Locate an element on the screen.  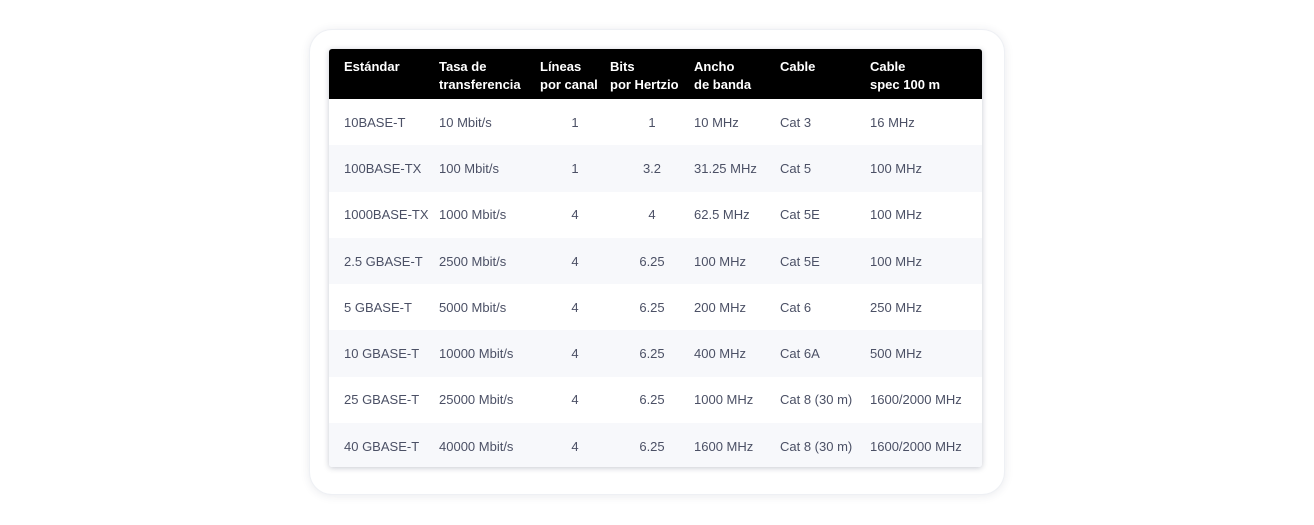
header-cable-spec-line2: spec 100 m is located at coordinates (905, 84).